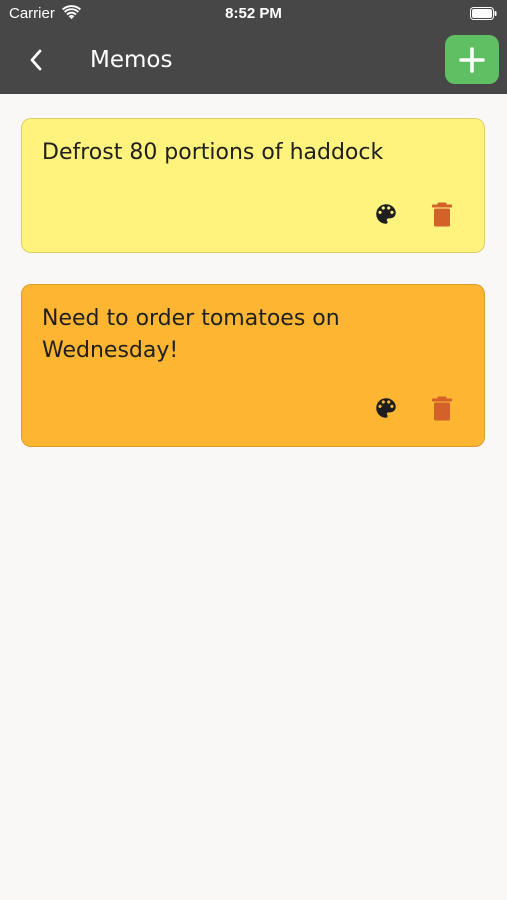  I want to click on page-title: Memos, so click(131, 60).